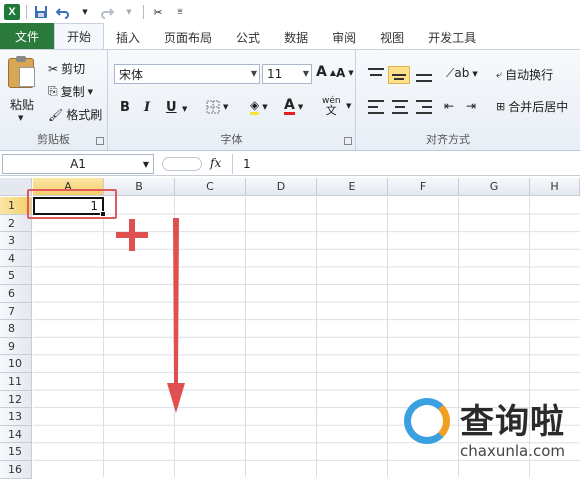  I want to click on underline-button: U, so click(171, 107).